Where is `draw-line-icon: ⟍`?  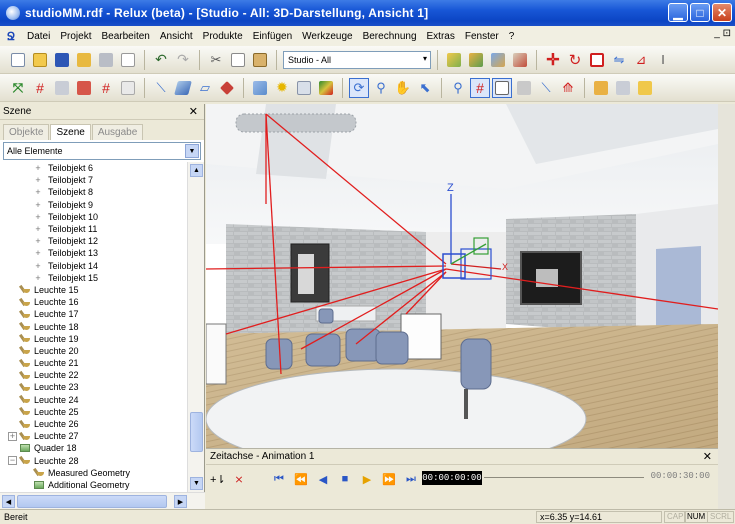 draw-line-icon: ⟍ is located at coordinates (161, 88).